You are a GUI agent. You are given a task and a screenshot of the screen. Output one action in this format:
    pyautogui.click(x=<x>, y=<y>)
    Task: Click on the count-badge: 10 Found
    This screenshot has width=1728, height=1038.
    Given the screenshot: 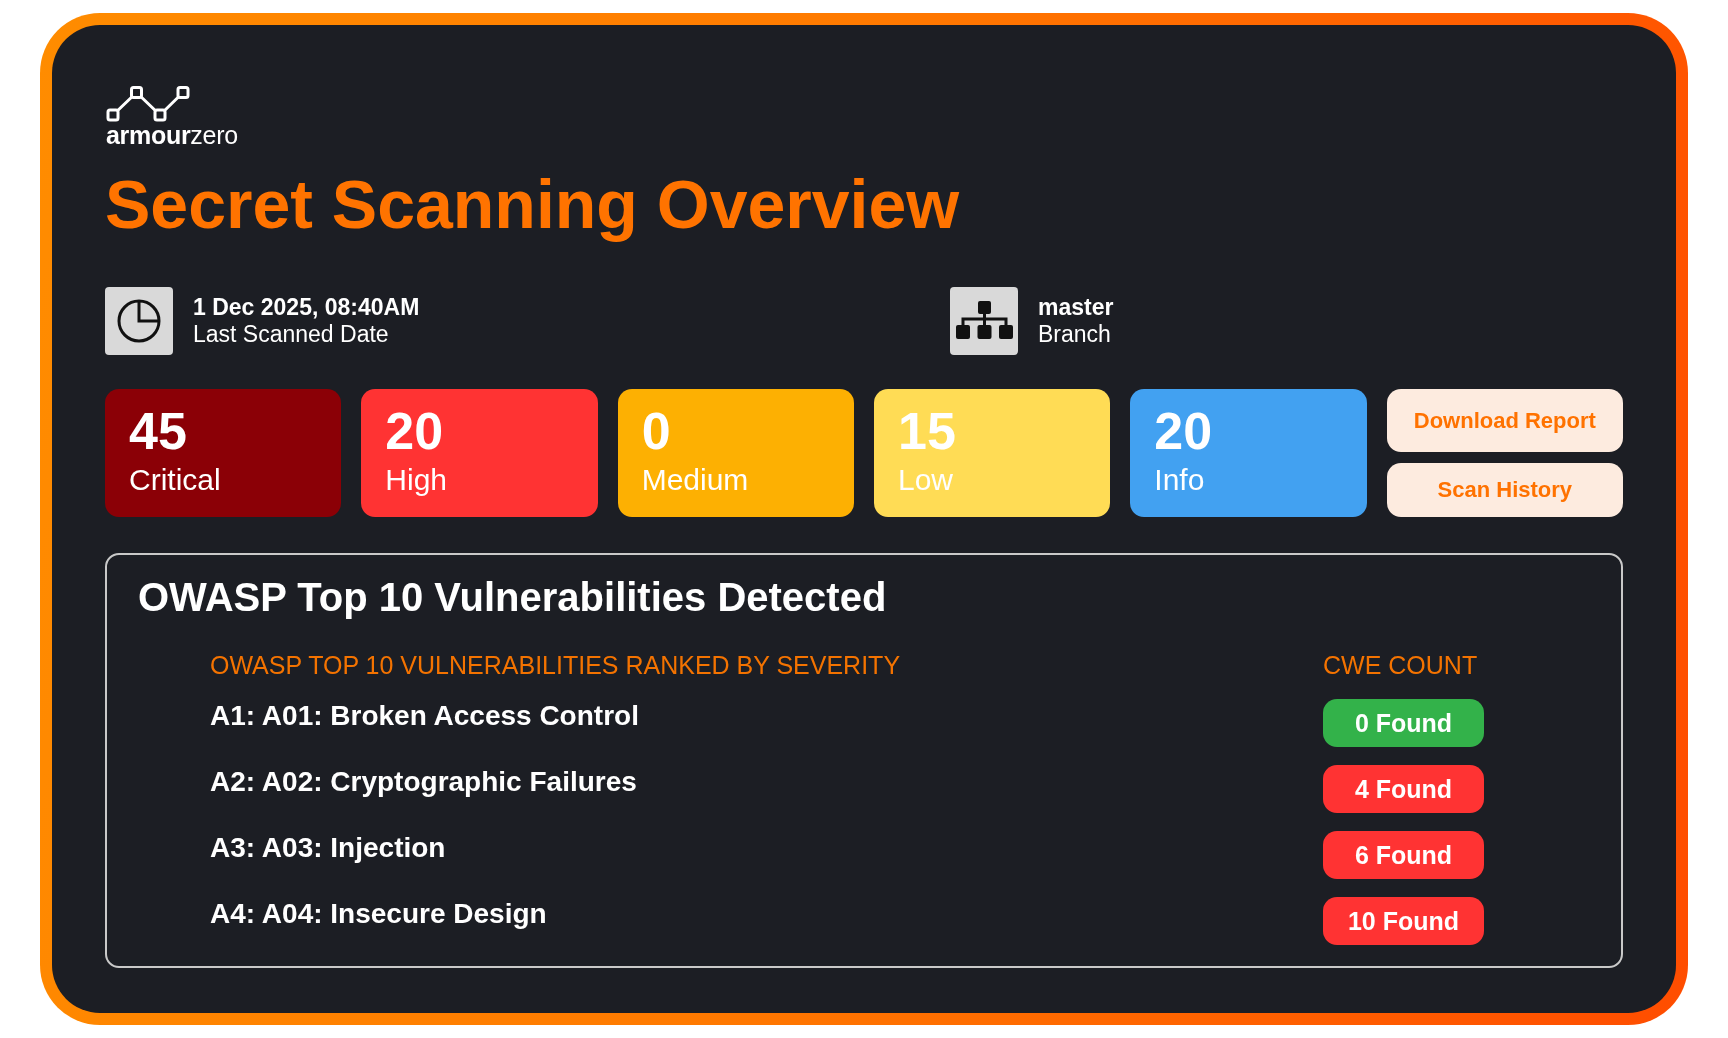 What is the action you would take?
    pyautogui.click(x=1403, y=921)
    